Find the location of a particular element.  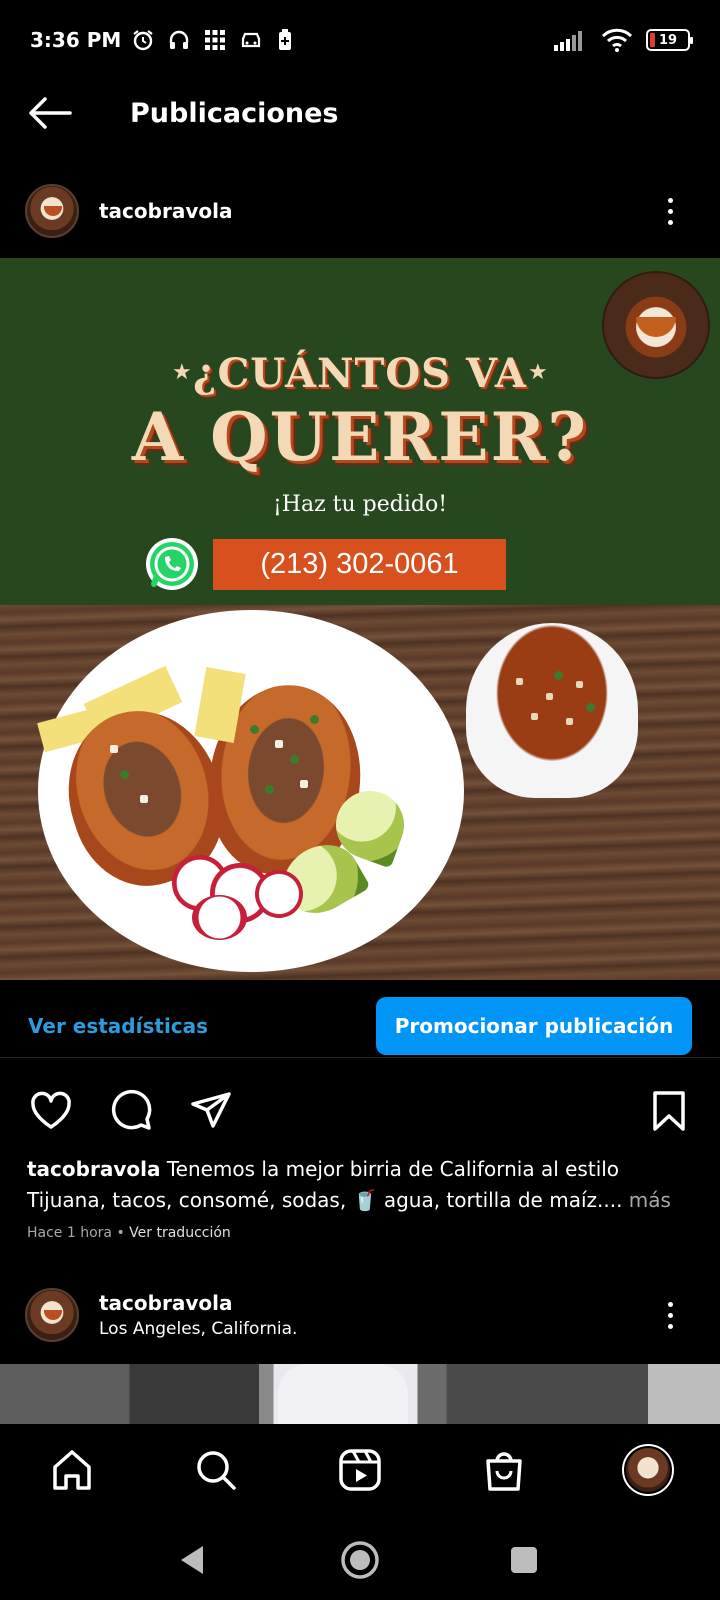

headset-icon is located at coordinates (179, 40).